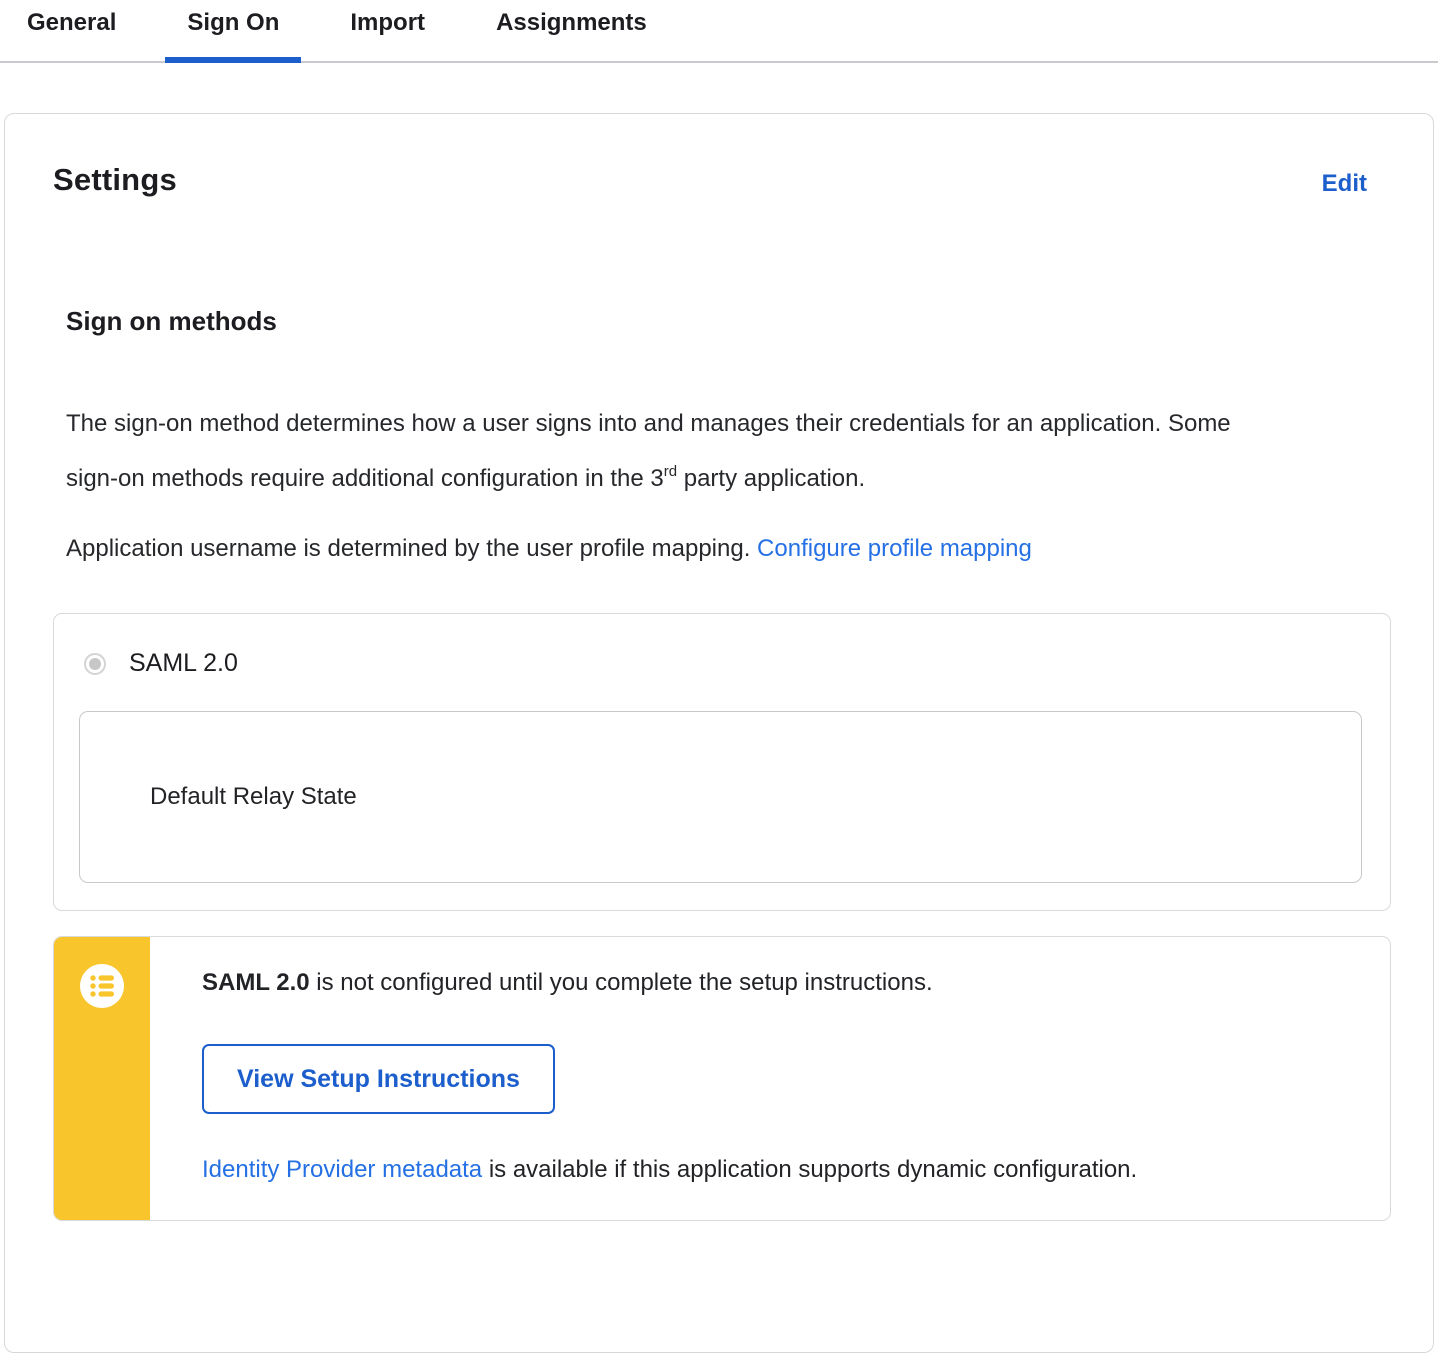 The width and height of the screenshot is (1438, 1353). I want to click on tab-general: General, so click(71, 30).